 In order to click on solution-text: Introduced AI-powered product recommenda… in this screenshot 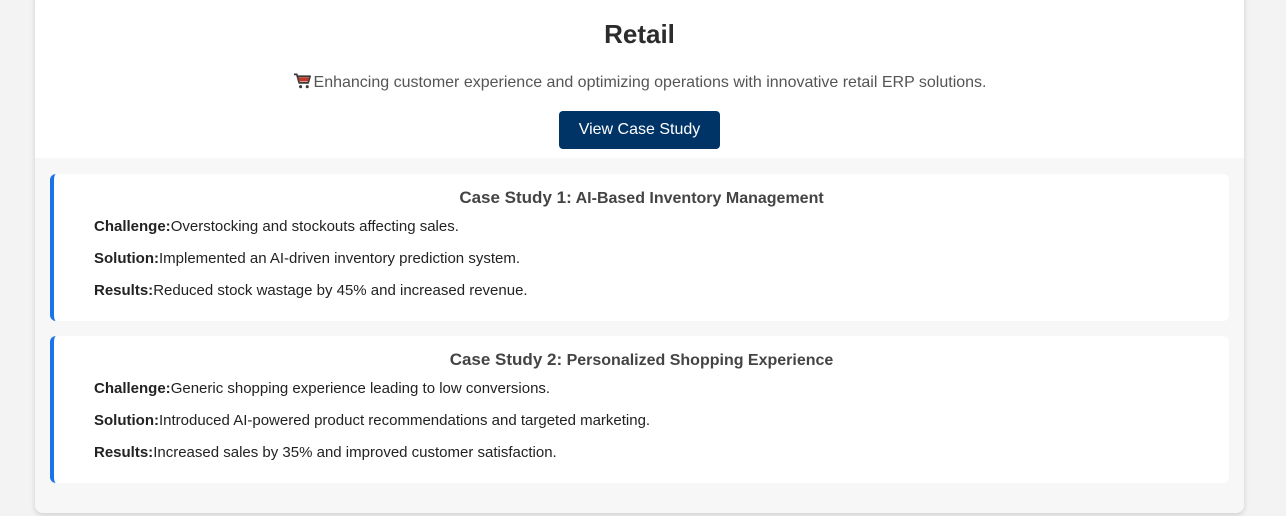, I will do `click(404, 420)`.